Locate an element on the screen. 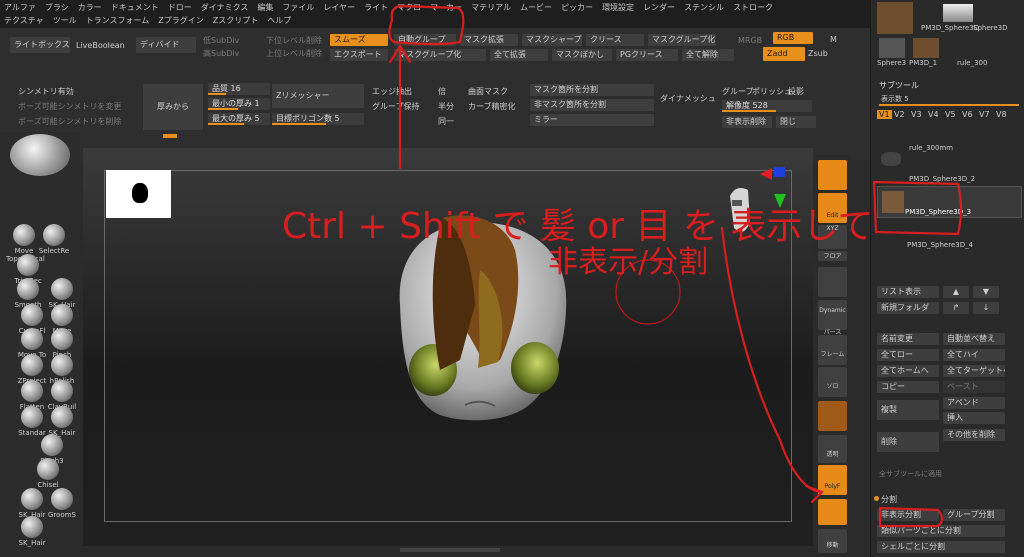 This screenshot has width=1024, height=557. menu-item-5: ダイナミクス is located at coordinates (225, 7).